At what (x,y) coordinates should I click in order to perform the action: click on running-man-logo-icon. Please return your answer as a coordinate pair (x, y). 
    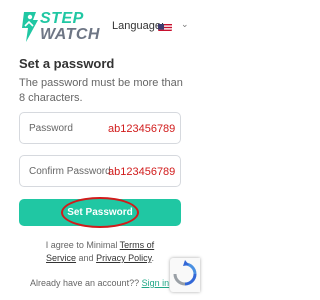
    Looking at the image, I should click on (30, 27).